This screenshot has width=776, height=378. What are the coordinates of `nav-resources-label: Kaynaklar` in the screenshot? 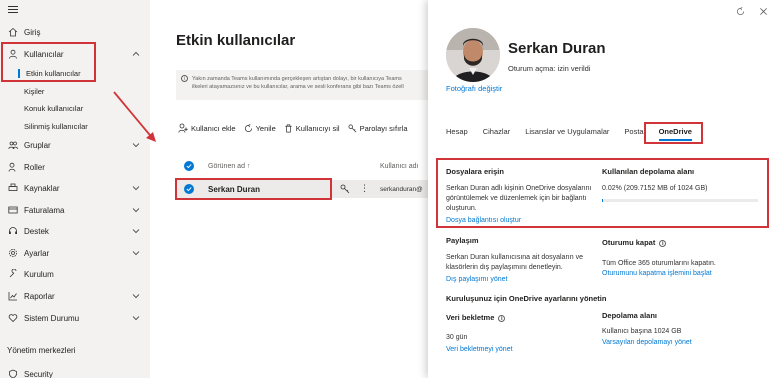 It's located at (42, 188).